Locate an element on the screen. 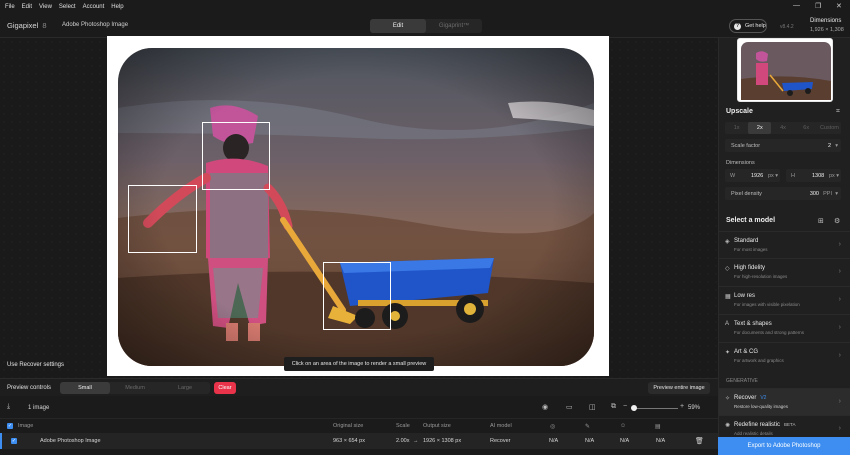 Image resolution: width=850 pixels, height=455 pixels. height-field: H 1308 px ▾ is located at coordinates (813, 175).